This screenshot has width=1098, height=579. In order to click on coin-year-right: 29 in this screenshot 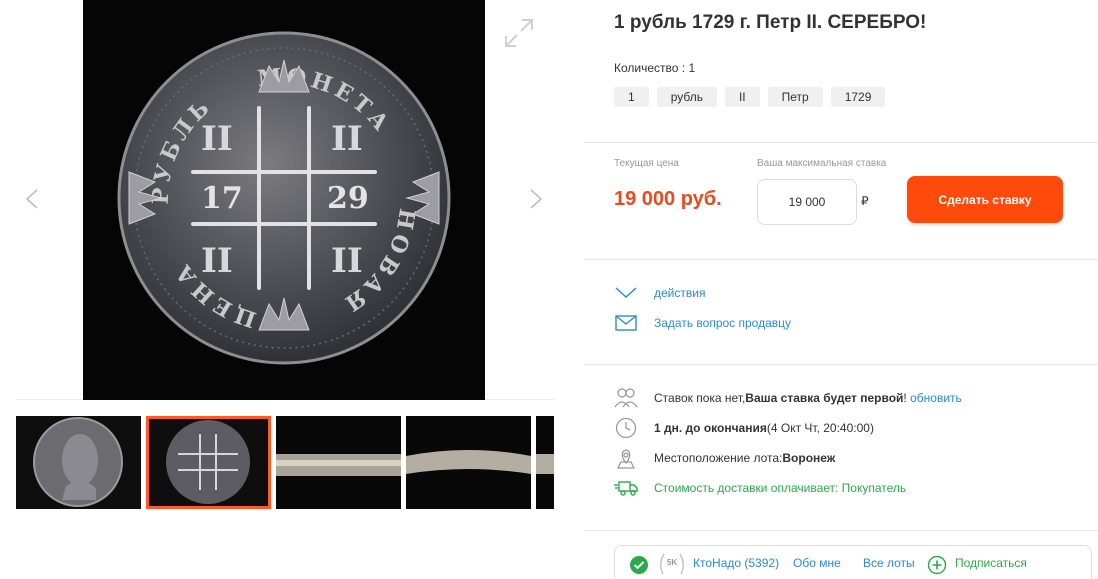, I will do `click(348, 198)`.